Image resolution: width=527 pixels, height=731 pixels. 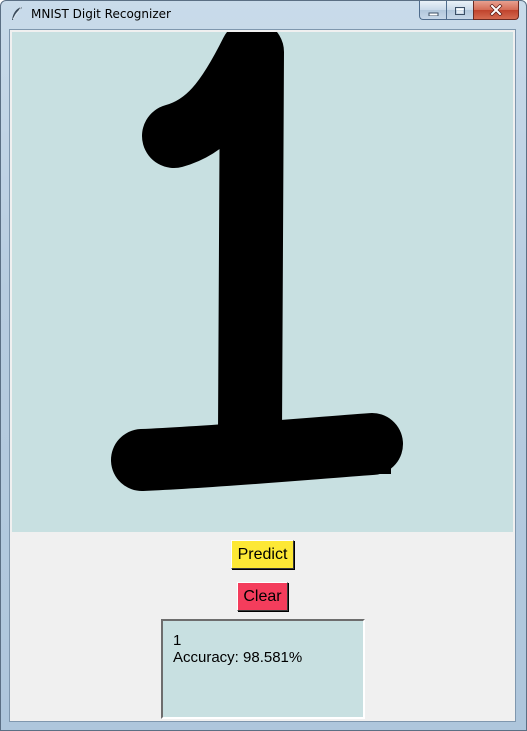 I want to click on predict-button: Predict, so click(x=262, y=554).